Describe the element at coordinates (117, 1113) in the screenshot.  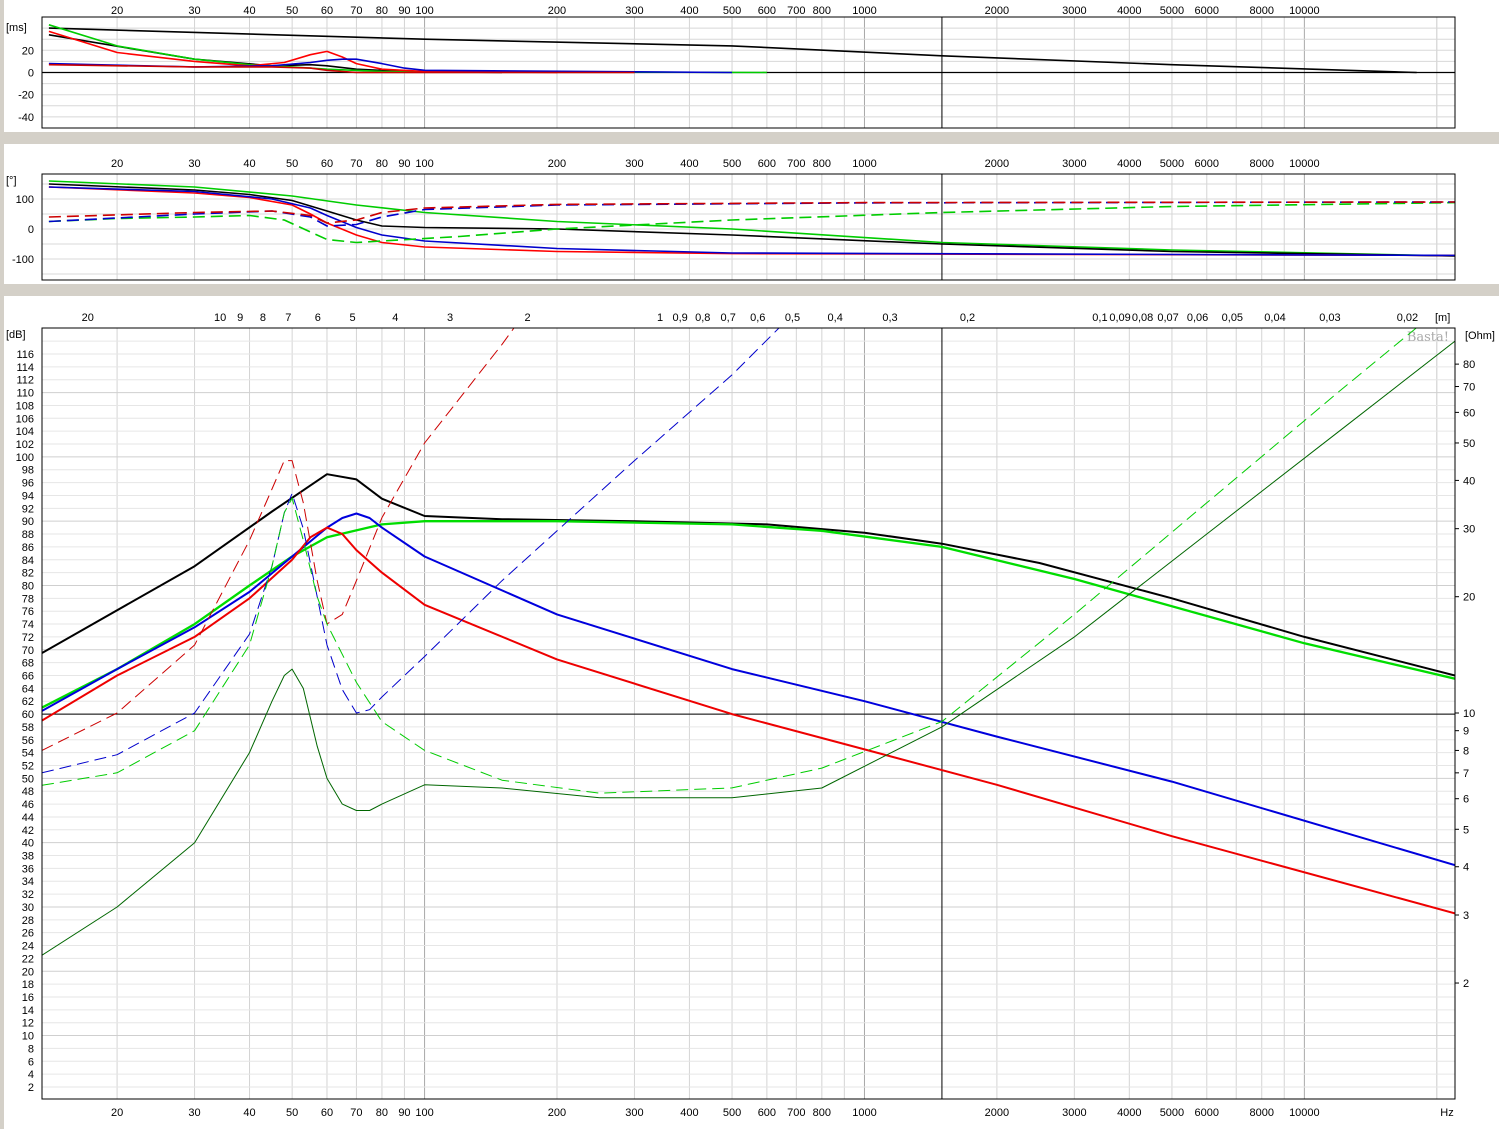
I see `x-tick-label: 20` at that location.